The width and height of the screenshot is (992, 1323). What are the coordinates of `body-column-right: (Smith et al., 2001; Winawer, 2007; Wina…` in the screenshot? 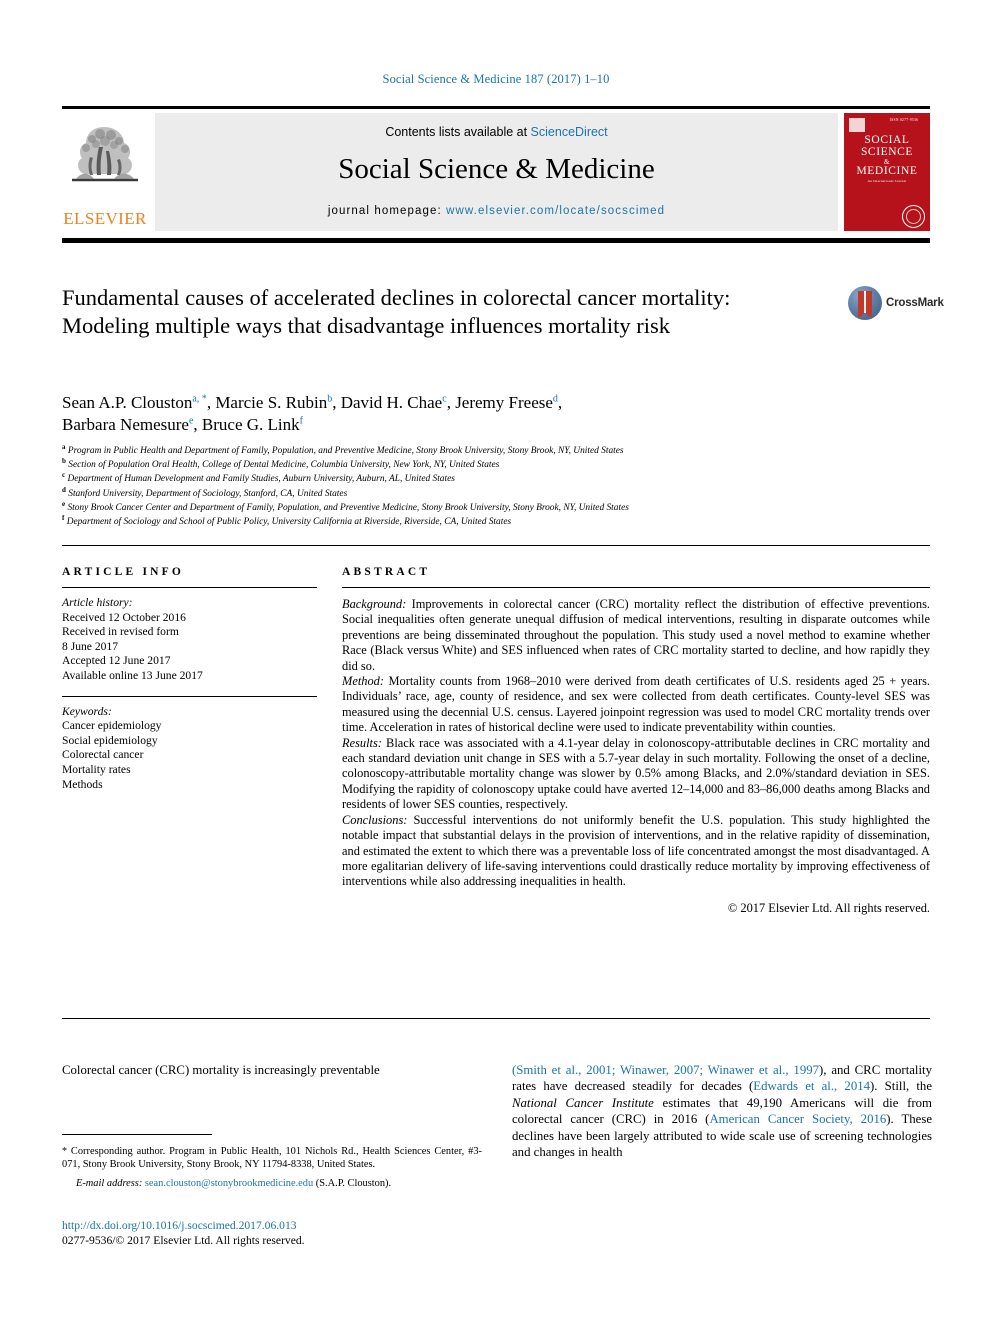 It's located at (722, 1111).